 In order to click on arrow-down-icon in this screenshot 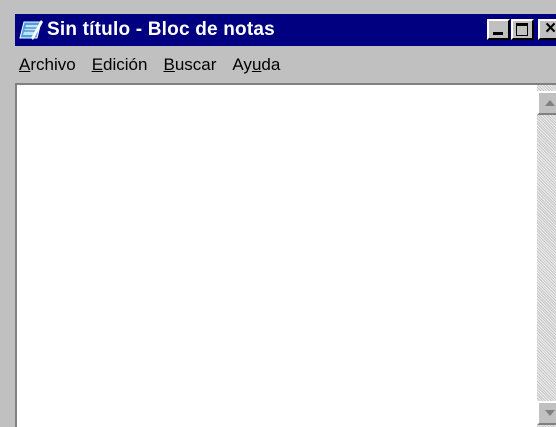, I will do `click(550, 413)`.